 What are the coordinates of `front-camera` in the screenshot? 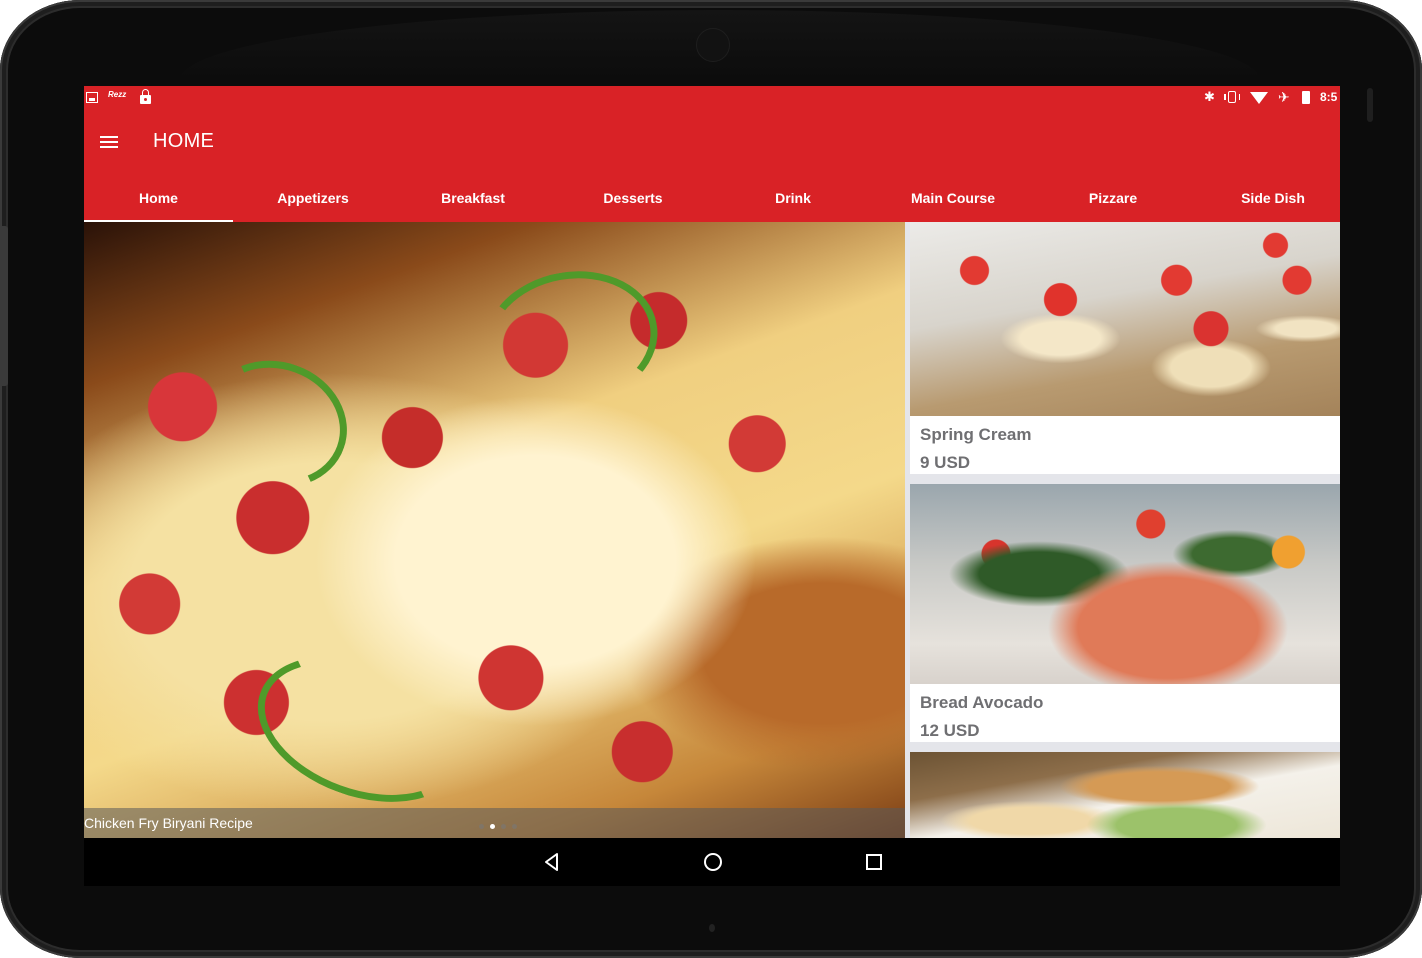 It's located at (713, 45).